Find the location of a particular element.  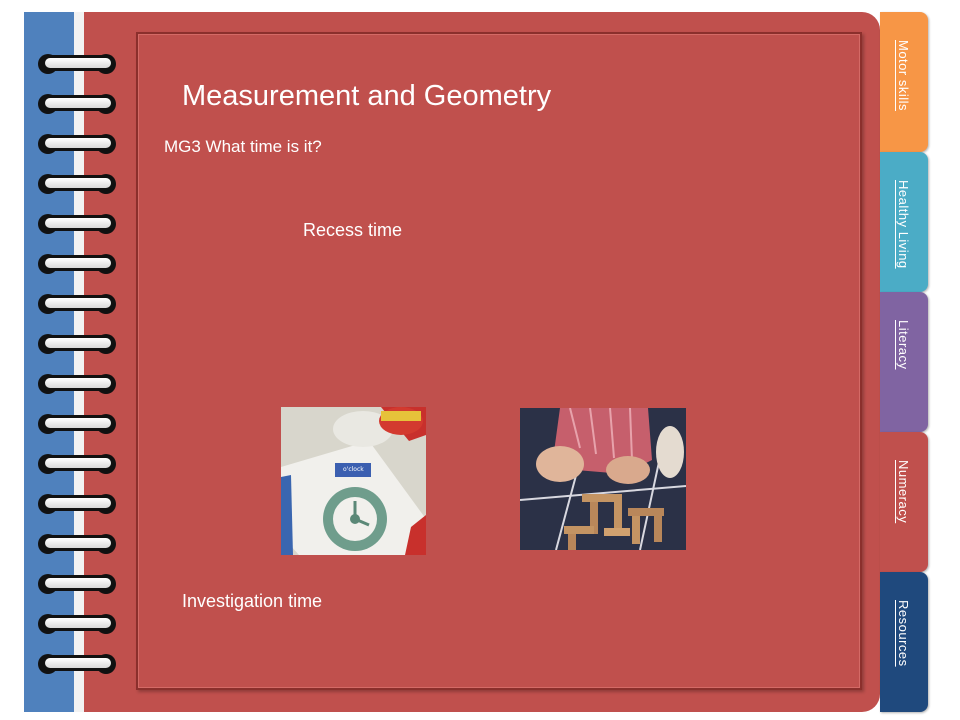

tab-healthy-living: Healthy Living is located at coordinates (904, 222).